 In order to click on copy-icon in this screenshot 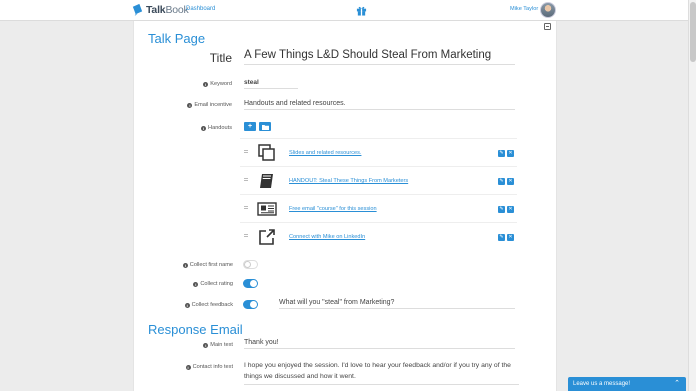, I will do `click(266, 152)`.